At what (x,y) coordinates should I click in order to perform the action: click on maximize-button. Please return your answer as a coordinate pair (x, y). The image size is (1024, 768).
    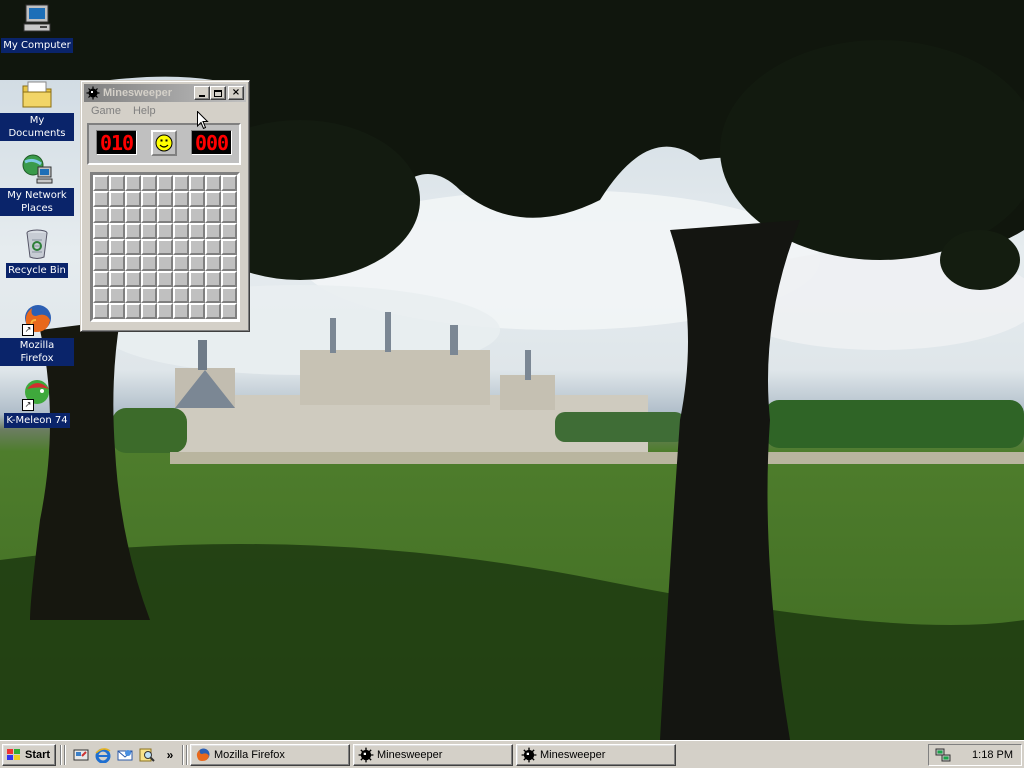
    Looking at the image, I should click on (218, 93).